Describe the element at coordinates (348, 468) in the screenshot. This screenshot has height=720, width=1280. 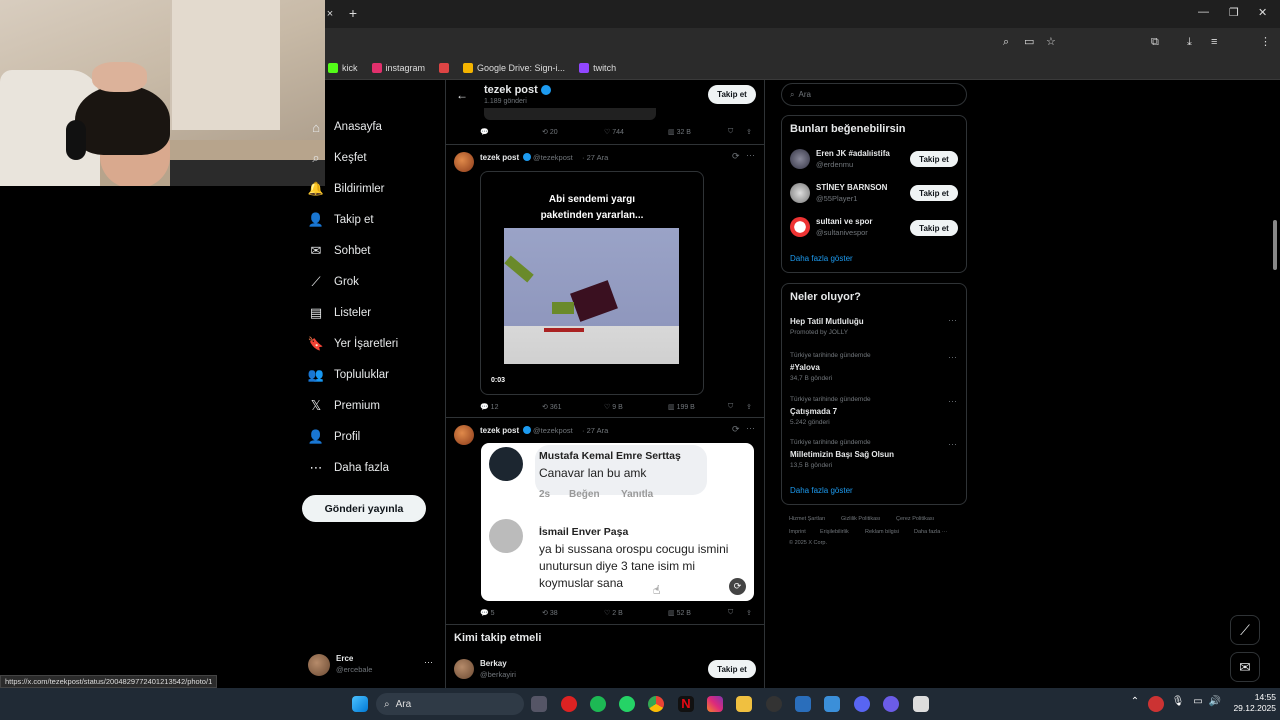
I see `nav-more: ⋯ Daha fazla` at that location.